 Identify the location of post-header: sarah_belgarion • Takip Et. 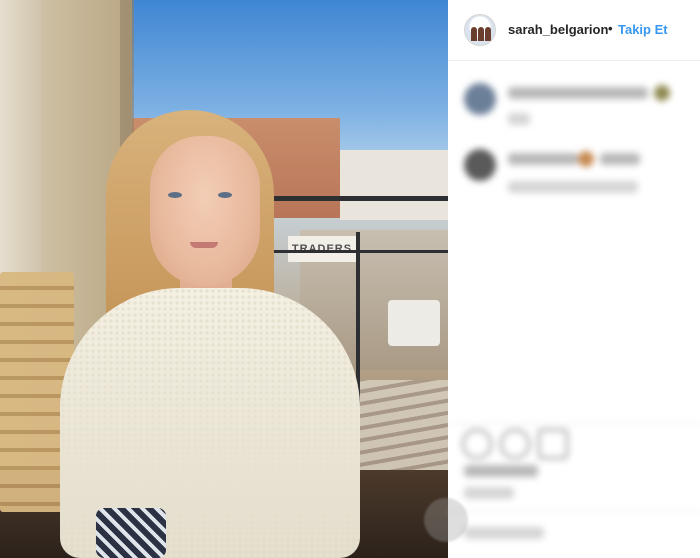
(574, 30).